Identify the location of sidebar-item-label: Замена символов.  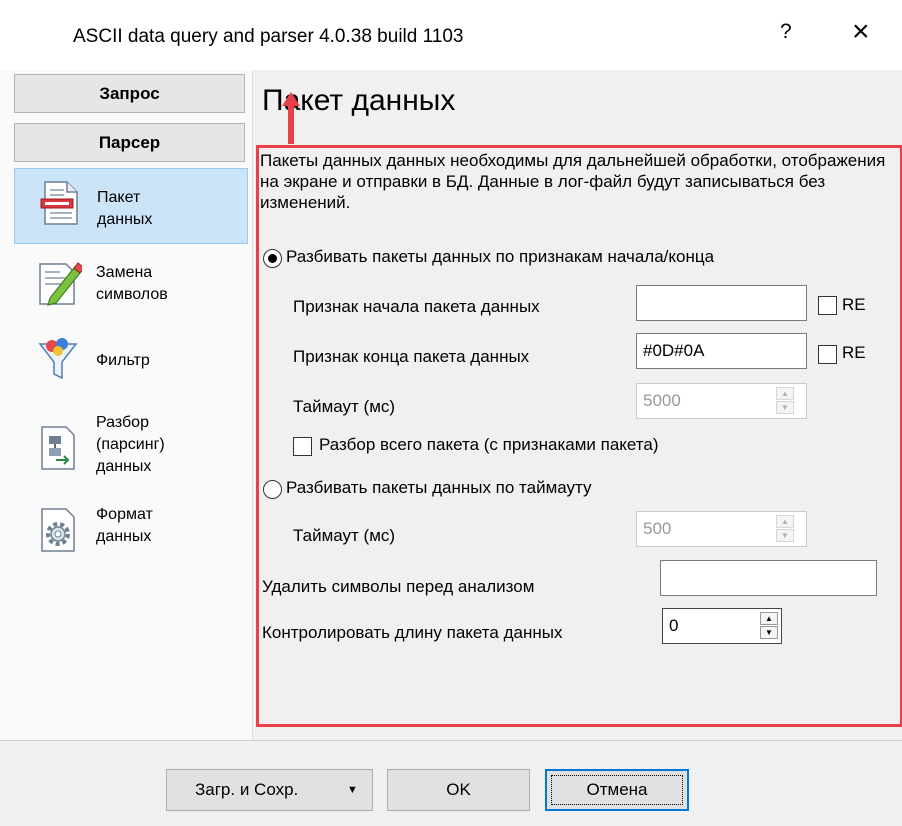
(132, 283).